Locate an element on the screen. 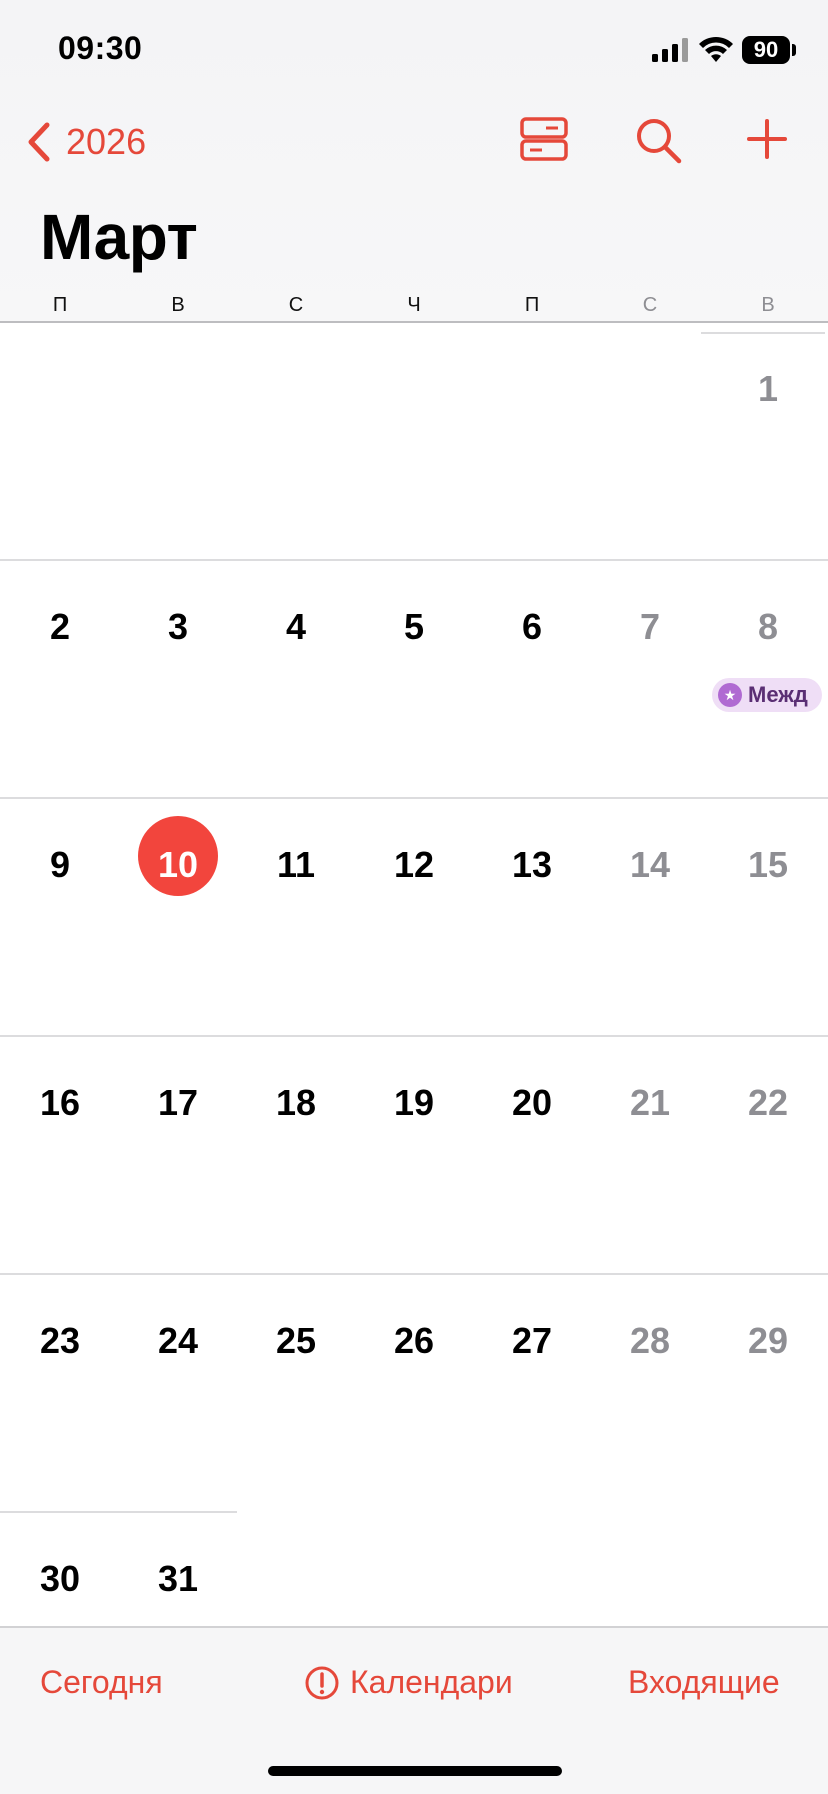 Image resolution: width=828 pixels, height=1794 pixels. cellular-signal-icon is located at coordinates (670, 50).